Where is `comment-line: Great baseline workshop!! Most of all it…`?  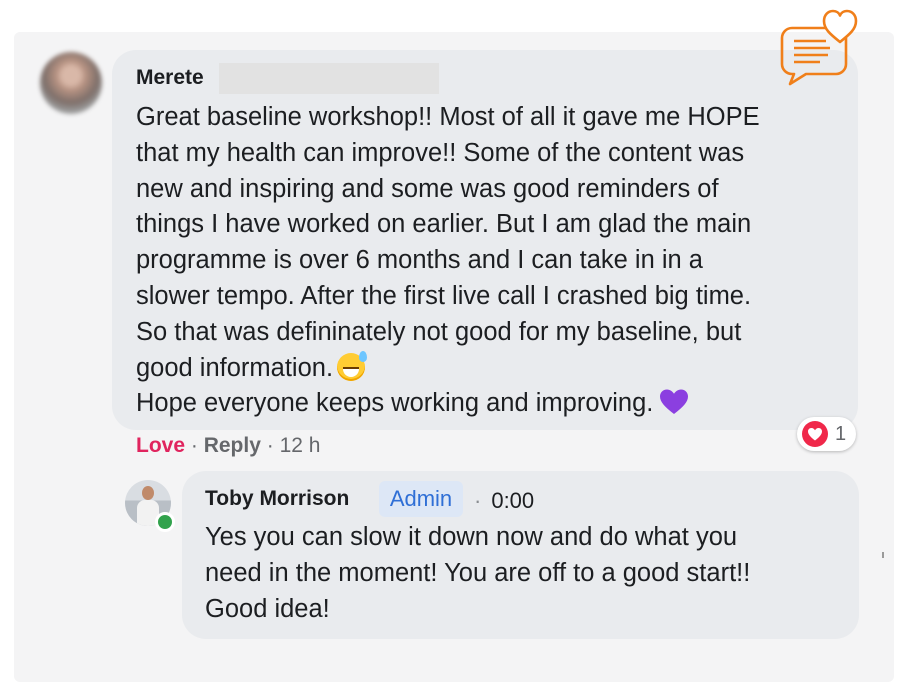
comment-line: Great baseline workshop!! Most of all it… is located at coordinates (448, 117).